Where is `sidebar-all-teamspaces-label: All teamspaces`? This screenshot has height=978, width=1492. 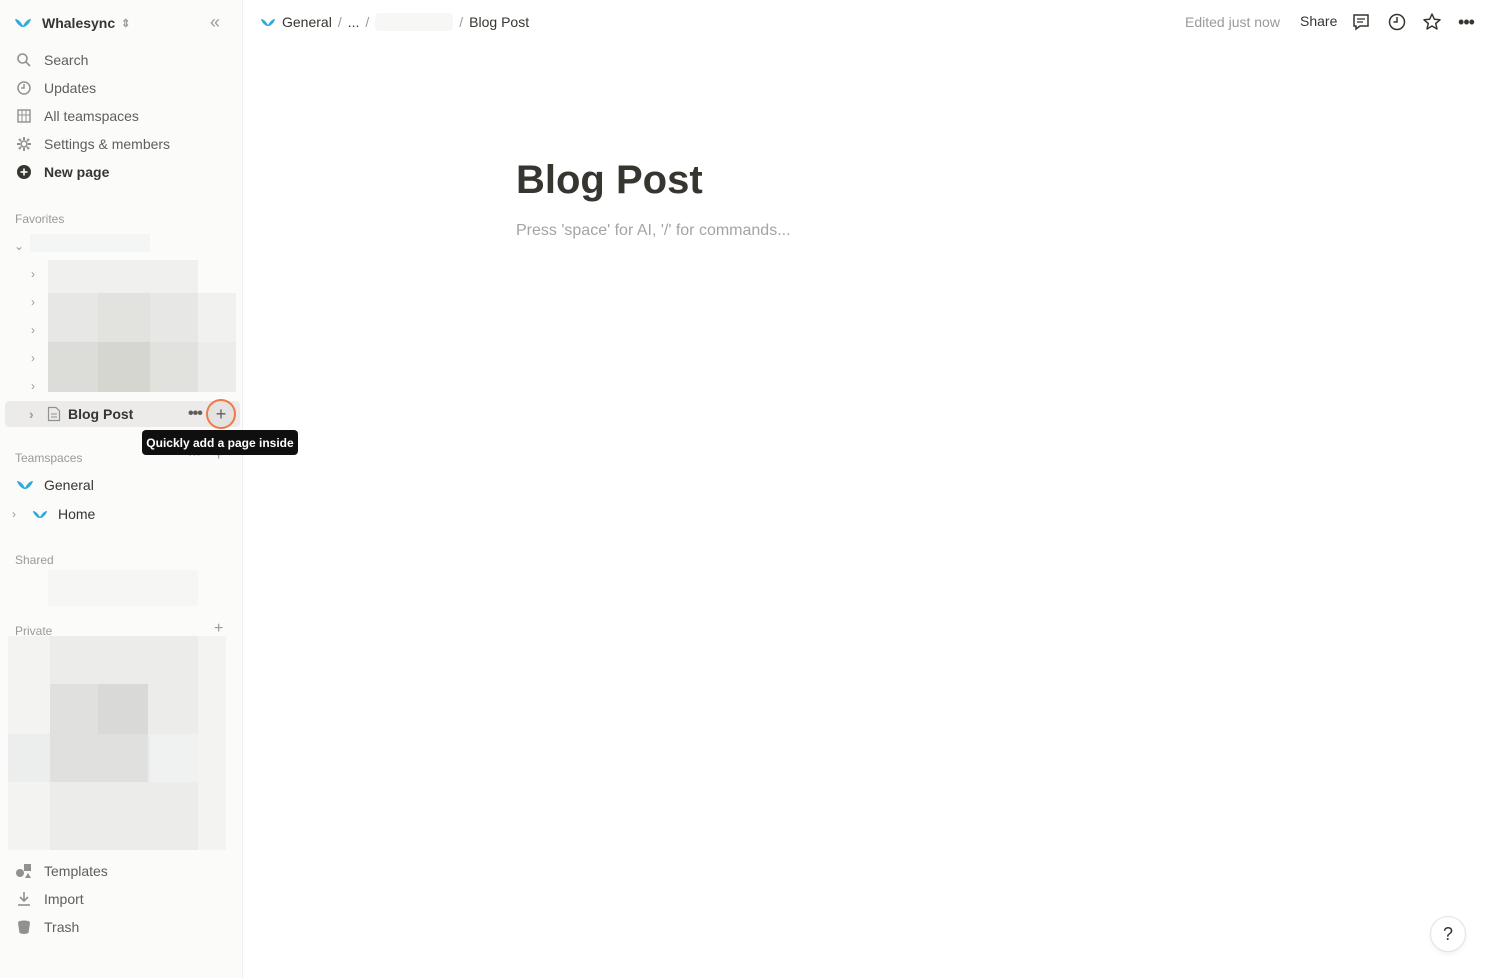 sidebar-all-teamspaces-label: All teamspaces is located at coordinates (91, 116).